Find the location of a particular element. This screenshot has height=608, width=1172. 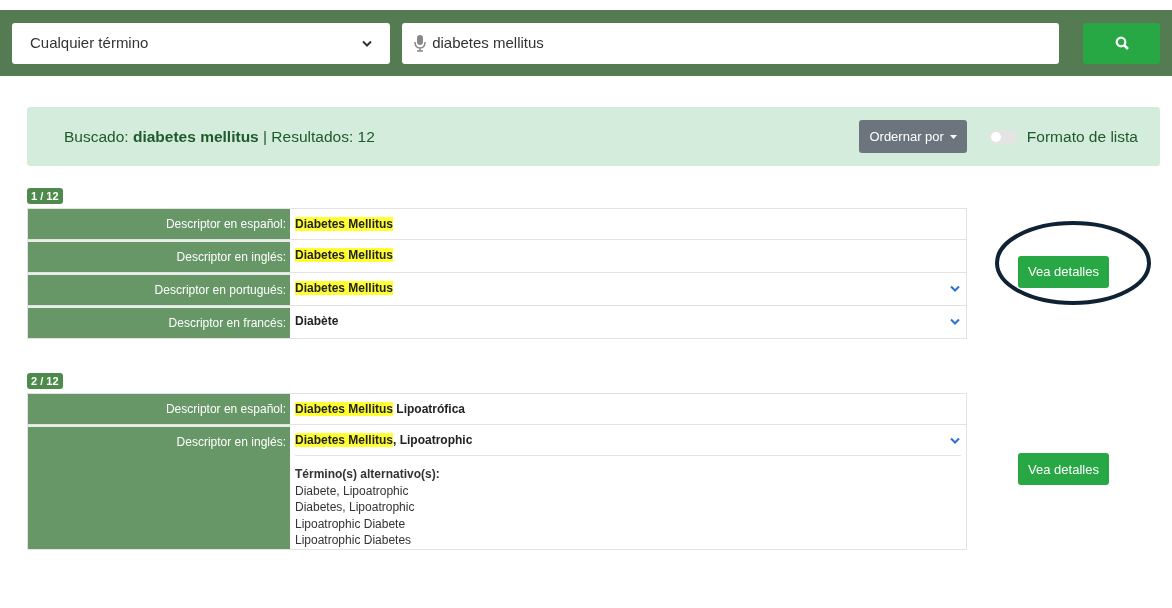

search-icon is located at coordinates (1121, 43).